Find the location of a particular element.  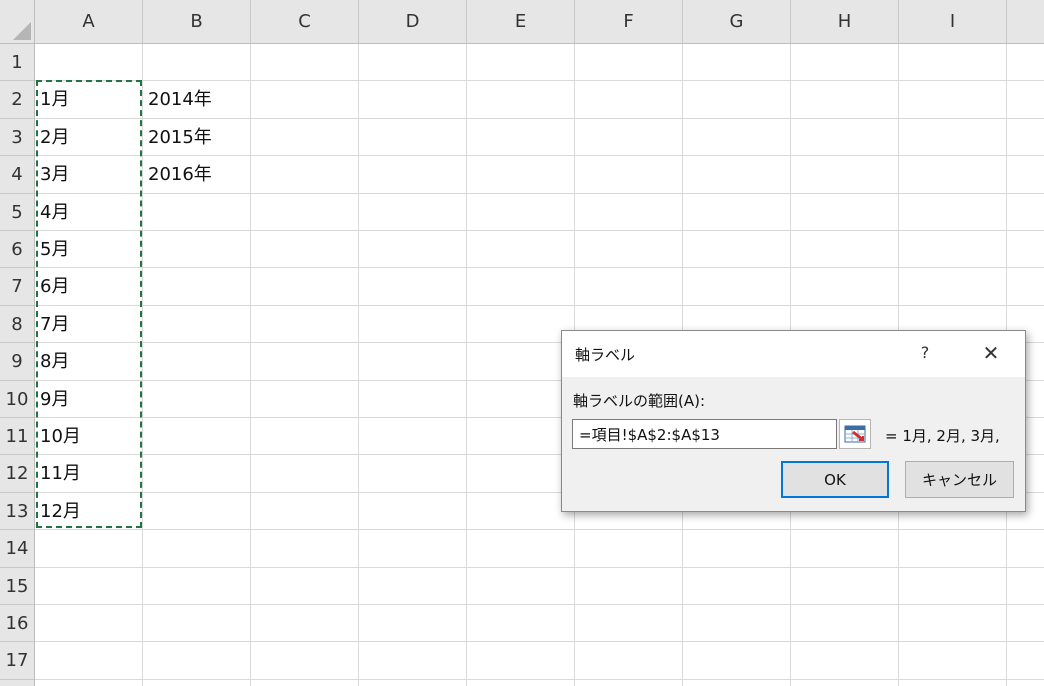

cell-b4: 2016年 is located at coordinates (180, 174).